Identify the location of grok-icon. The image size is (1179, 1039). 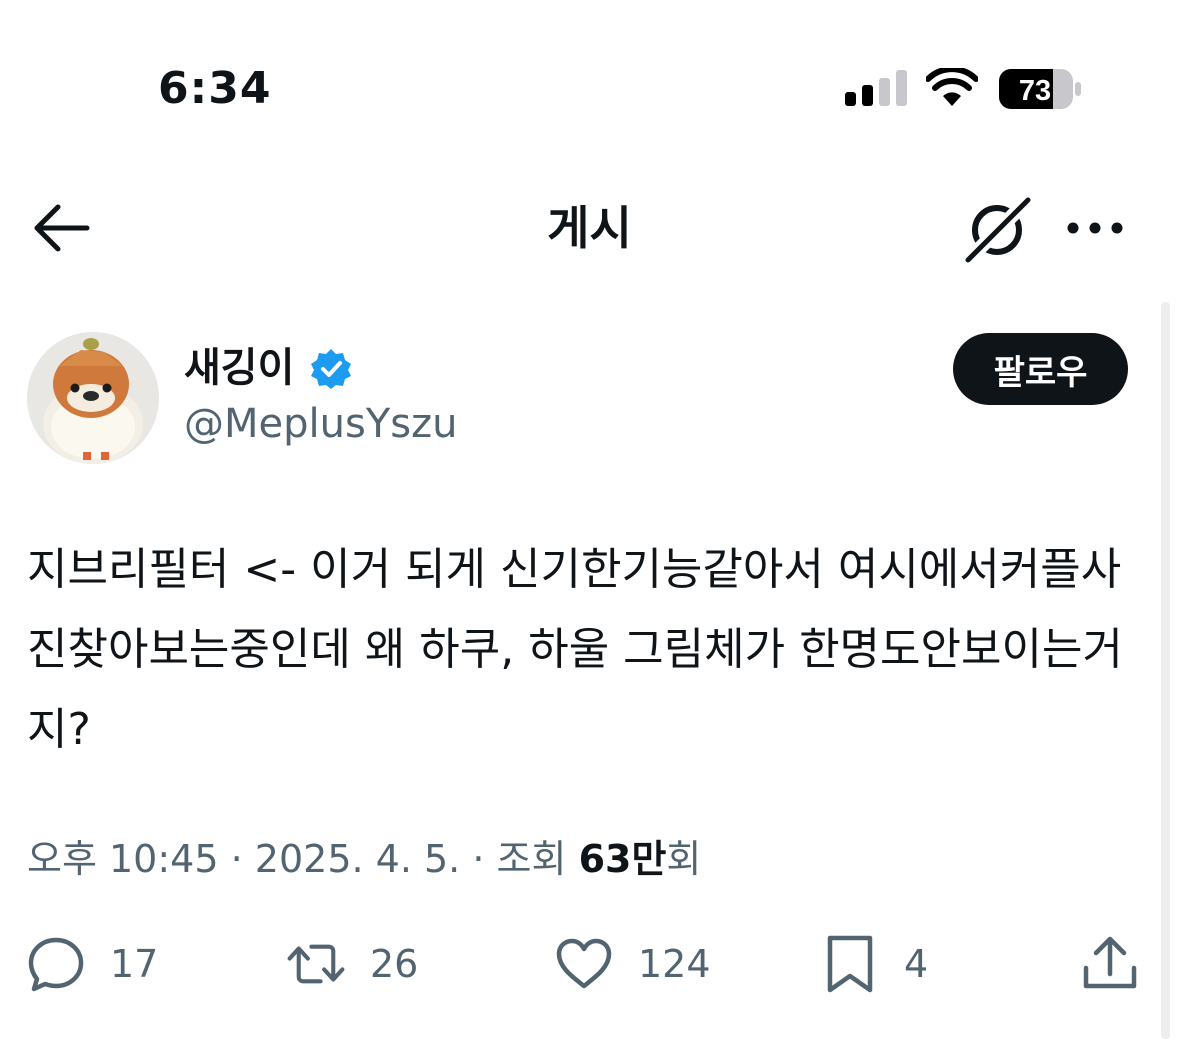
(998, 229).